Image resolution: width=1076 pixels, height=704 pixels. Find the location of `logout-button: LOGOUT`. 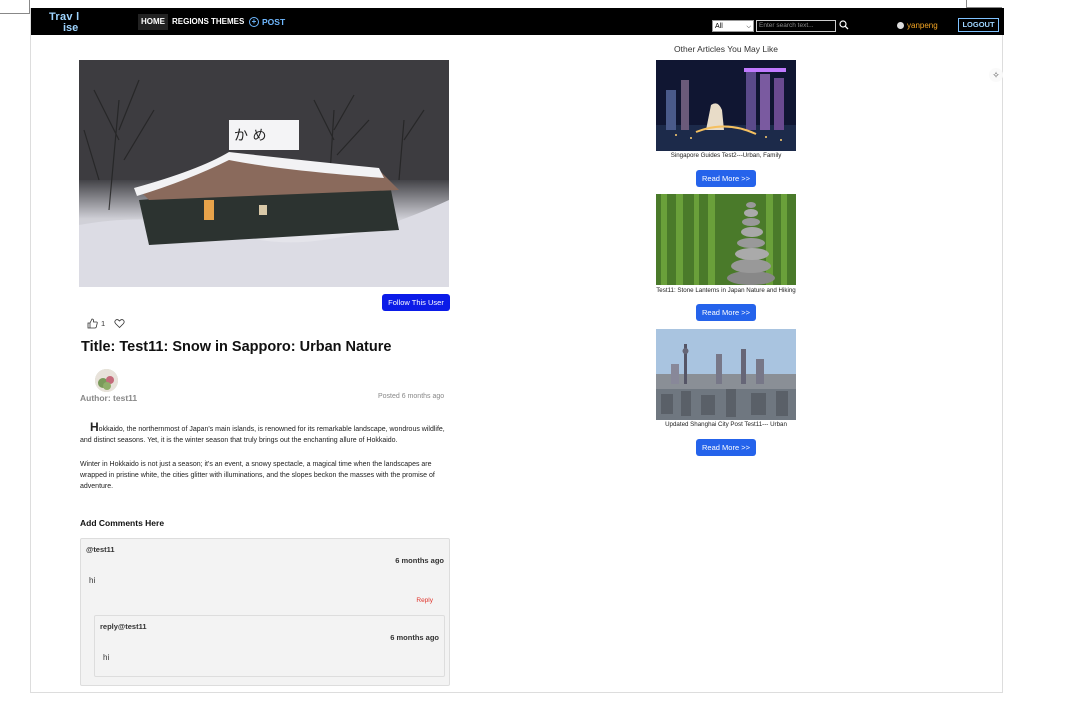

logout-button: LOGOUT is located at coordinates (978, 25).